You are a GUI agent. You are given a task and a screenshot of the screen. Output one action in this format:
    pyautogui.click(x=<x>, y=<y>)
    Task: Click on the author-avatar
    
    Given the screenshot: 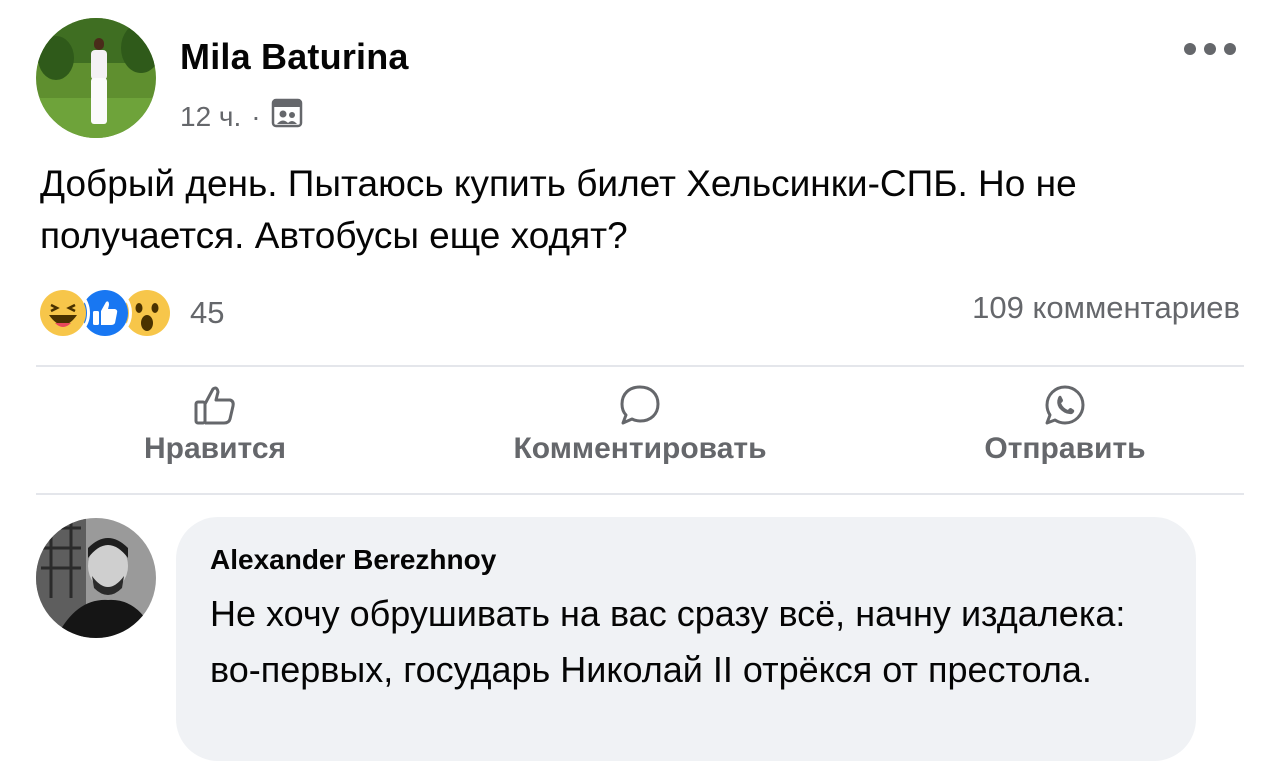 What is the action you would take?
    pyautogui.click(x=96, y=78)
    